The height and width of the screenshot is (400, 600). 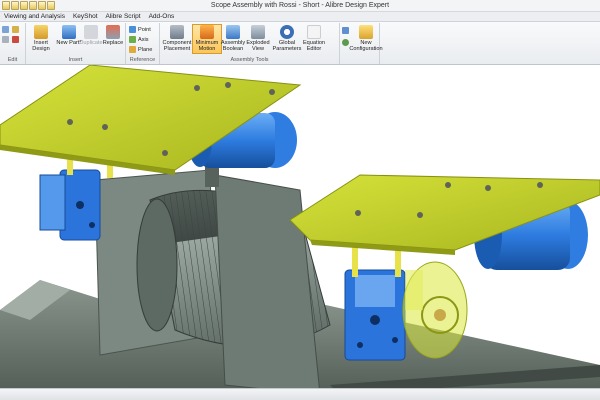 I want to click on equation-editor-button: Equation Editor, so click(x=314, y=38).